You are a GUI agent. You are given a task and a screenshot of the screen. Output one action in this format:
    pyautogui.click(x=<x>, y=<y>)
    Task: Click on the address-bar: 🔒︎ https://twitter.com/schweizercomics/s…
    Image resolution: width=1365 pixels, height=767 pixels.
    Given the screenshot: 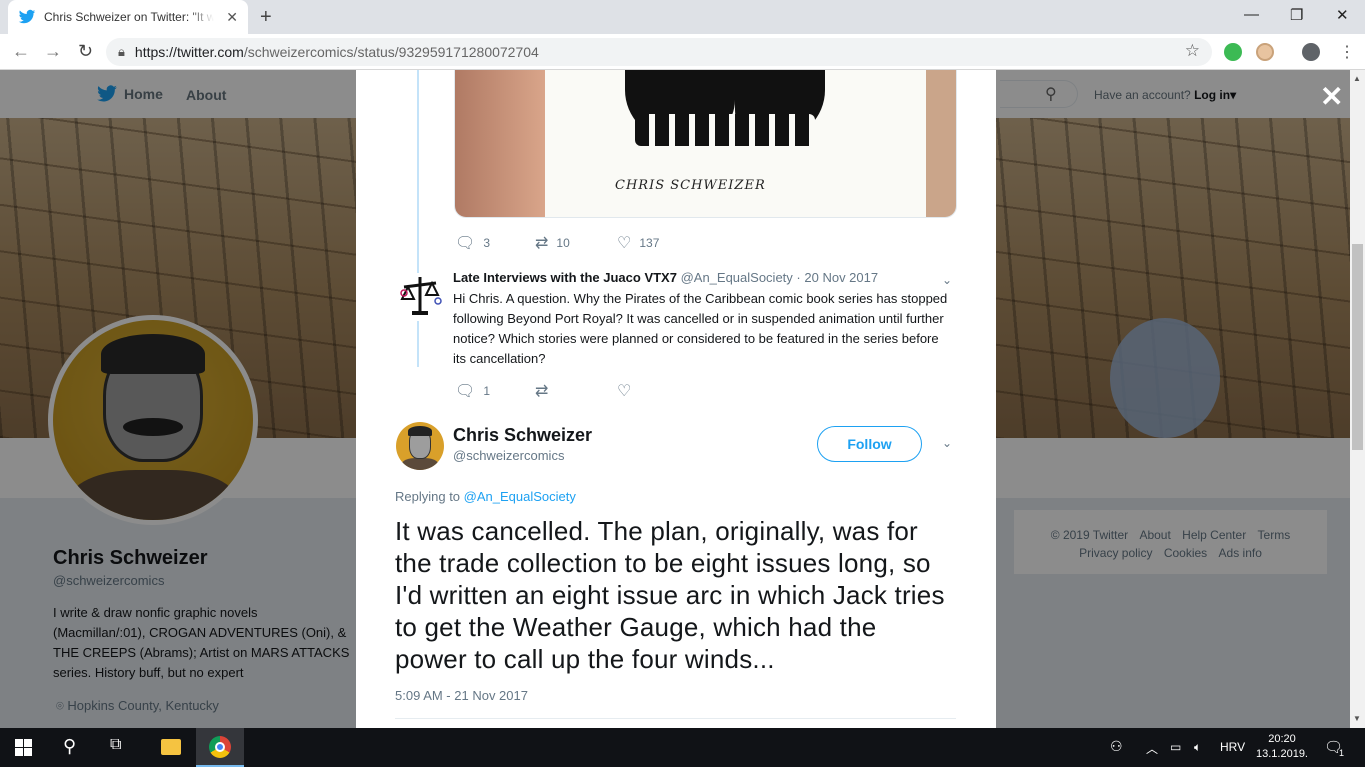 What is the action you would take?
    pyautogui.click(x=659, y=52)
    